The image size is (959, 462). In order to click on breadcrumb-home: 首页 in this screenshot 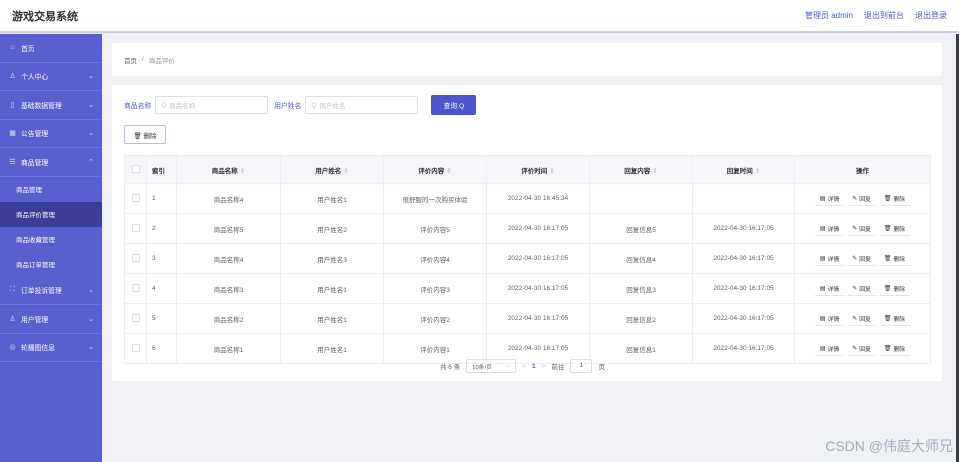, I will do `click(130, 60)`.